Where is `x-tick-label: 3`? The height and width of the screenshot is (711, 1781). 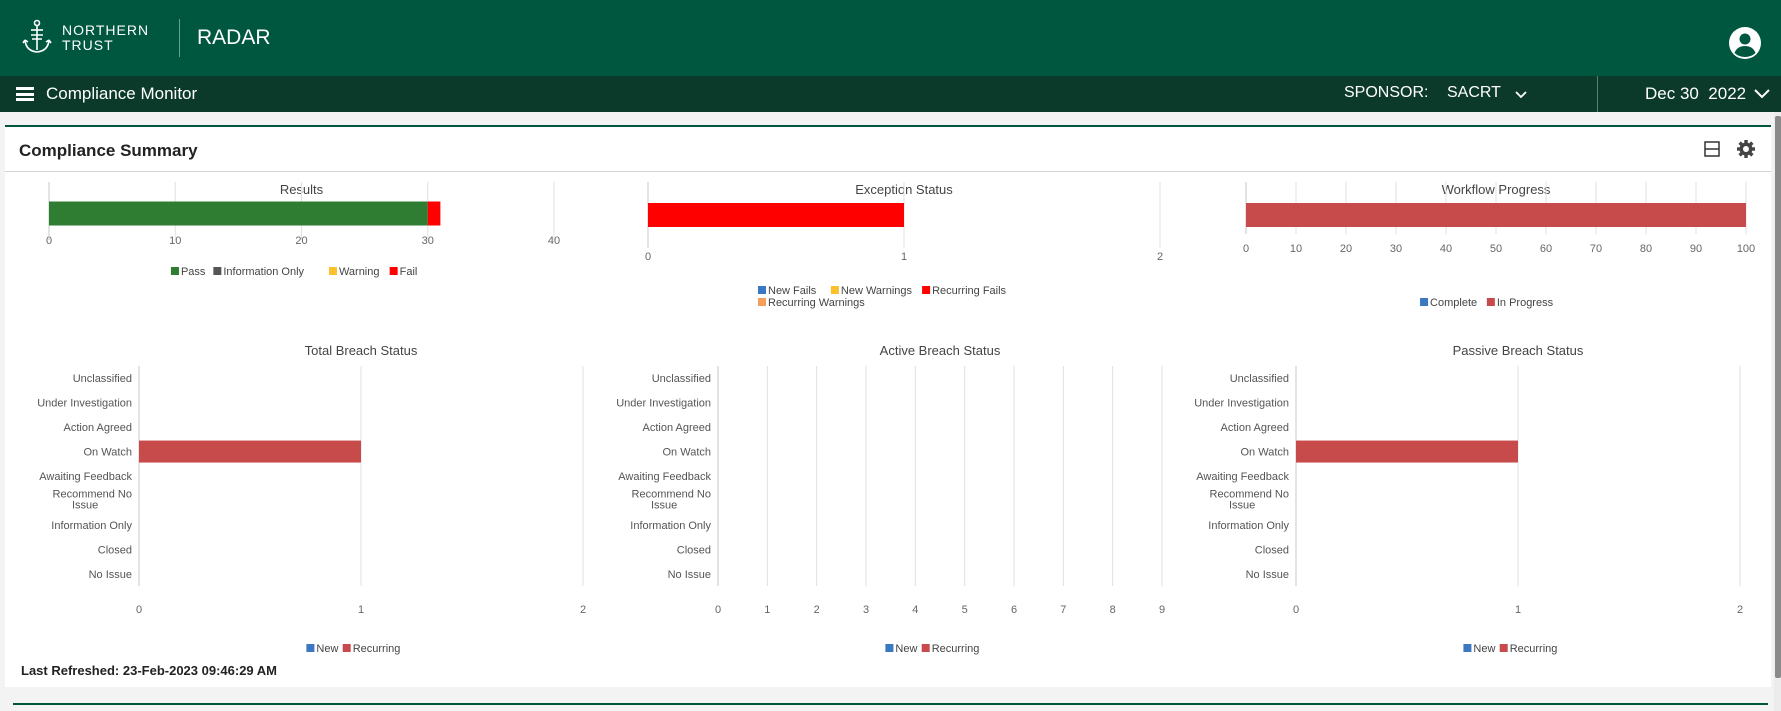
x-tick-label: 3 is located at coordinates (866, 610).